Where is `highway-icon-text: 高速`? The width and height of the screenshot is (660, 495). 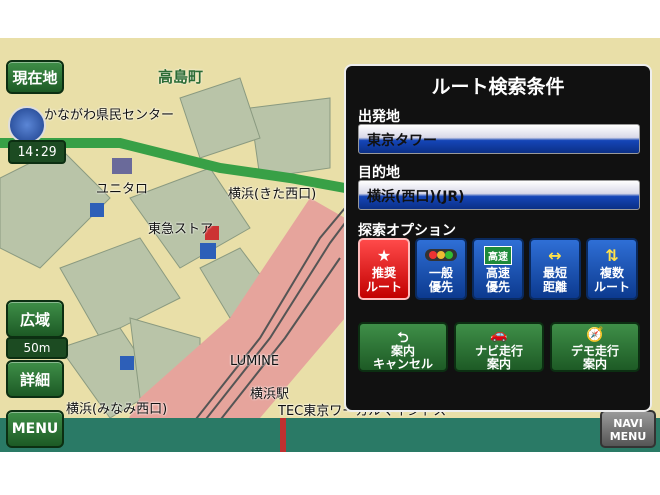
highway-icon-text: 高速 is located at coordinates (498, 255).